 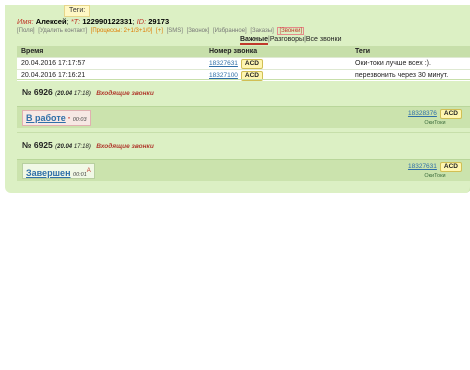 I want to click on status-mark: A, so click(x=88, y=171).